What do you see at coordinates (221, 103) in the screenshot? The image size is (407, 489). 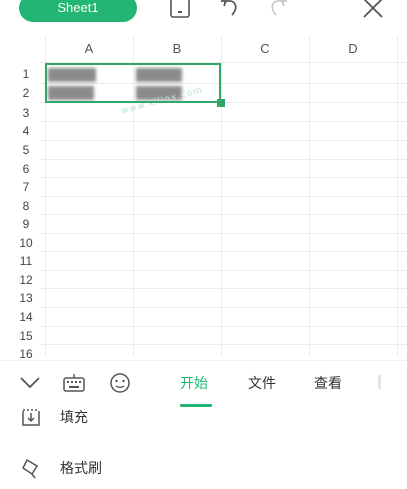 I see `selection-handle` at bounding box center [221, 103].